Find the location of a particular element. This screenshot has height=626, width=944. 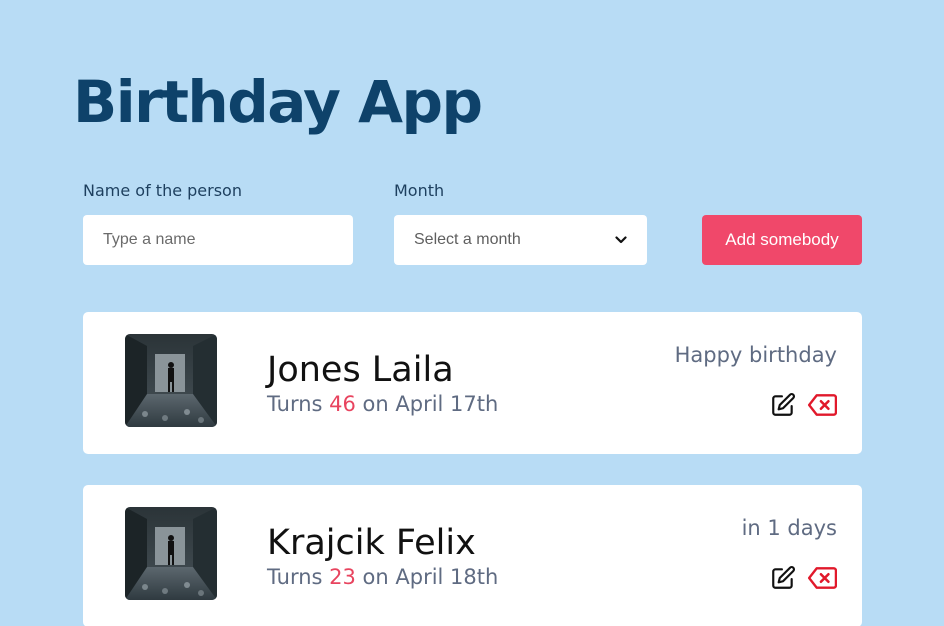

birthday-date: on April 18th is located at coordinates (427, 577).